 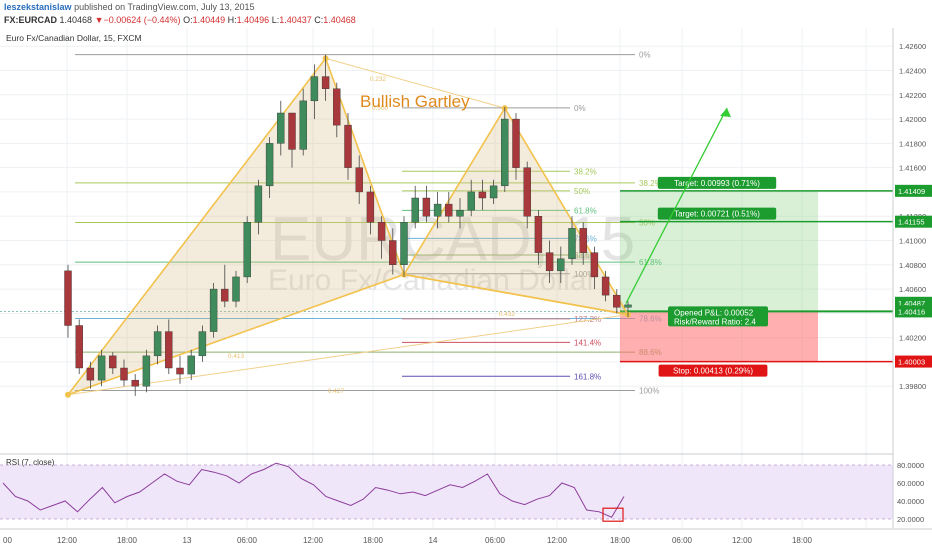 What do you see at coordinates (507, 314) in the screenshot?
I see `pattern-ratio-label: 0.432` at bounding box center [507, 314].